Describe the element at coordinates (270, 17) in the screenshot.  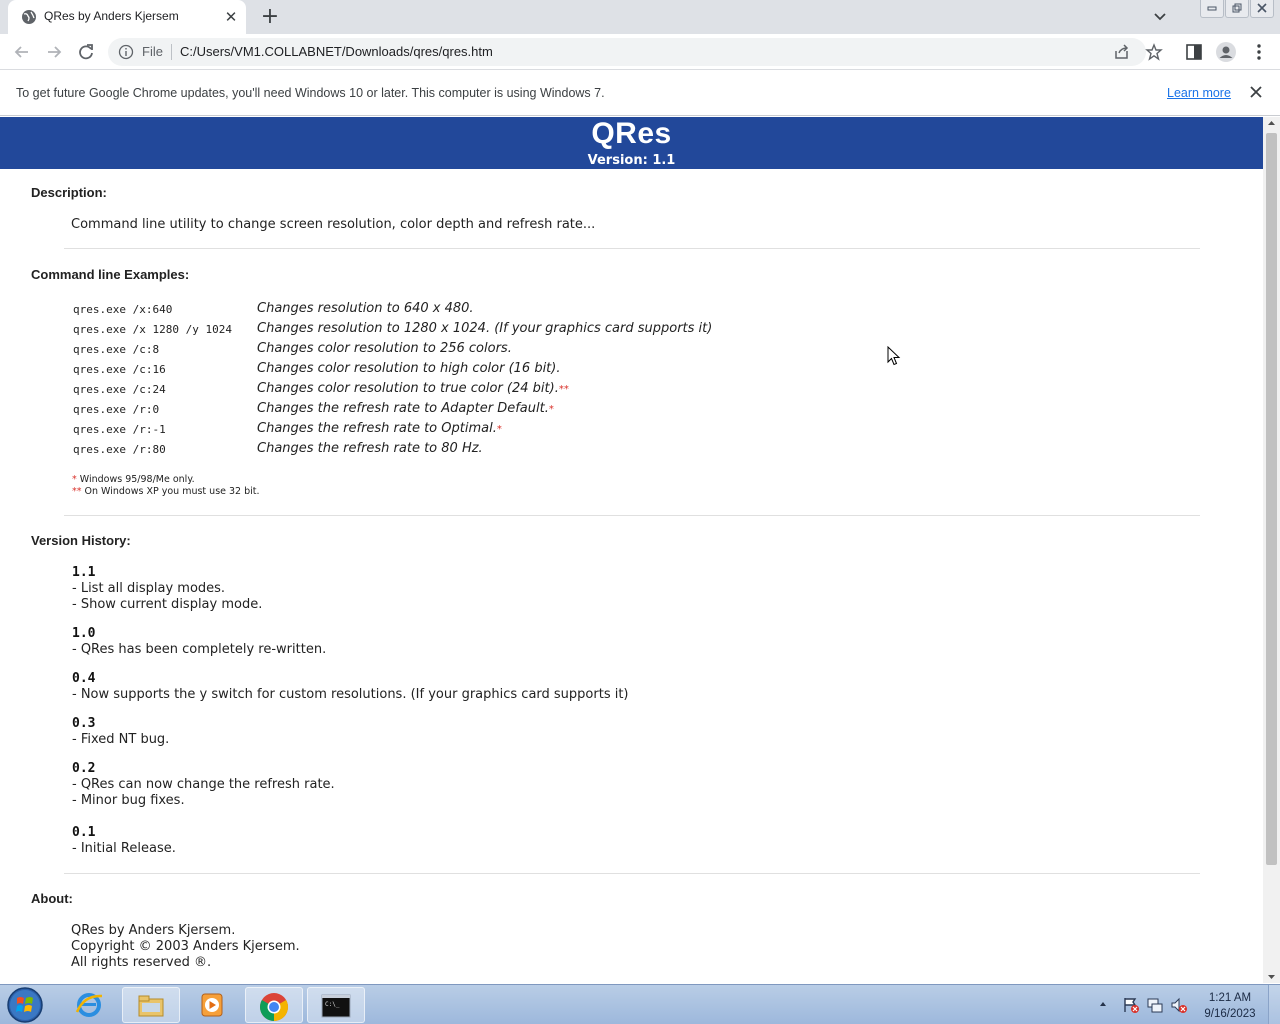
I see `new-tab-button: +` at that location.